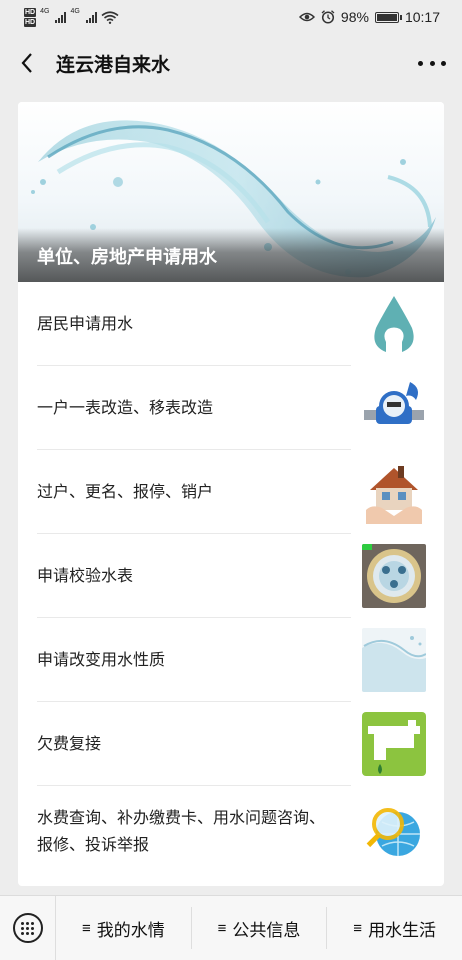 This screenshot has width=462, height=960. I want to click on status-bar: HD HD 4G 4G 98% 10:17, so click(231, 17).